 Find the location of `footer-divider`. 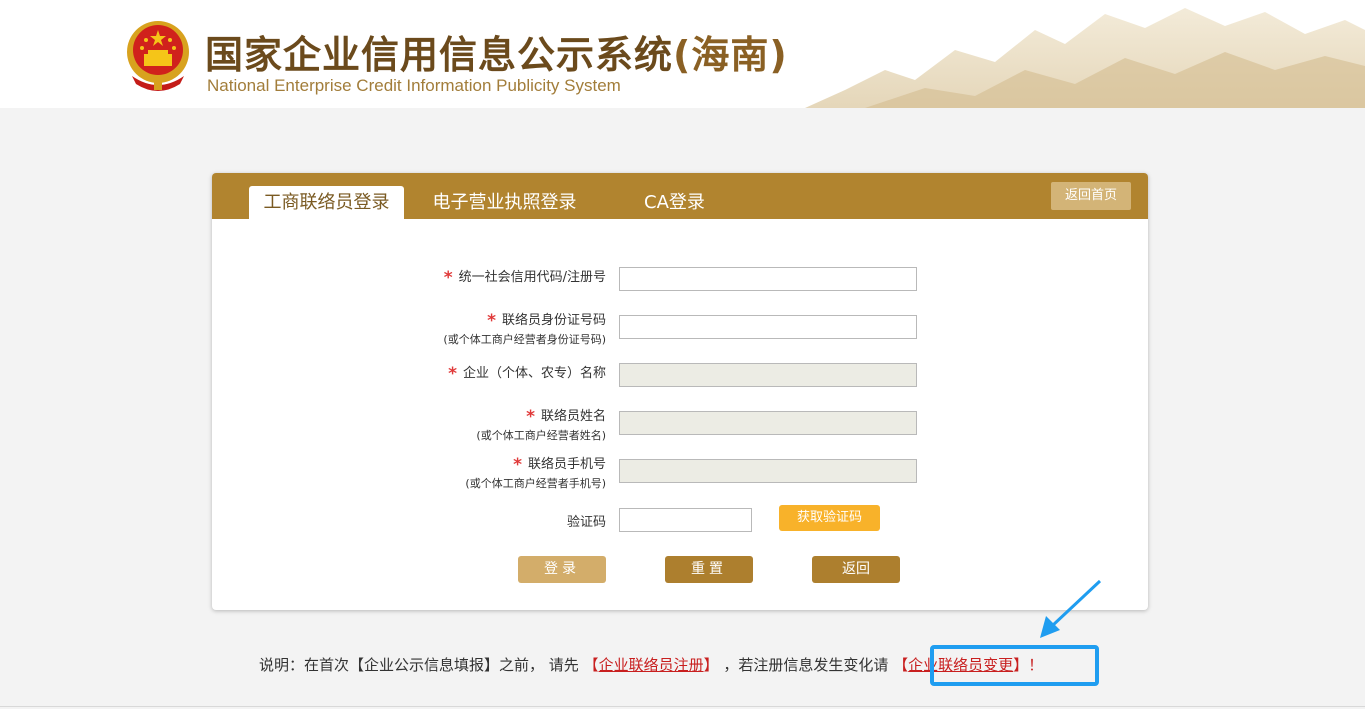

footer-divider is located at coordinates (682, 706).